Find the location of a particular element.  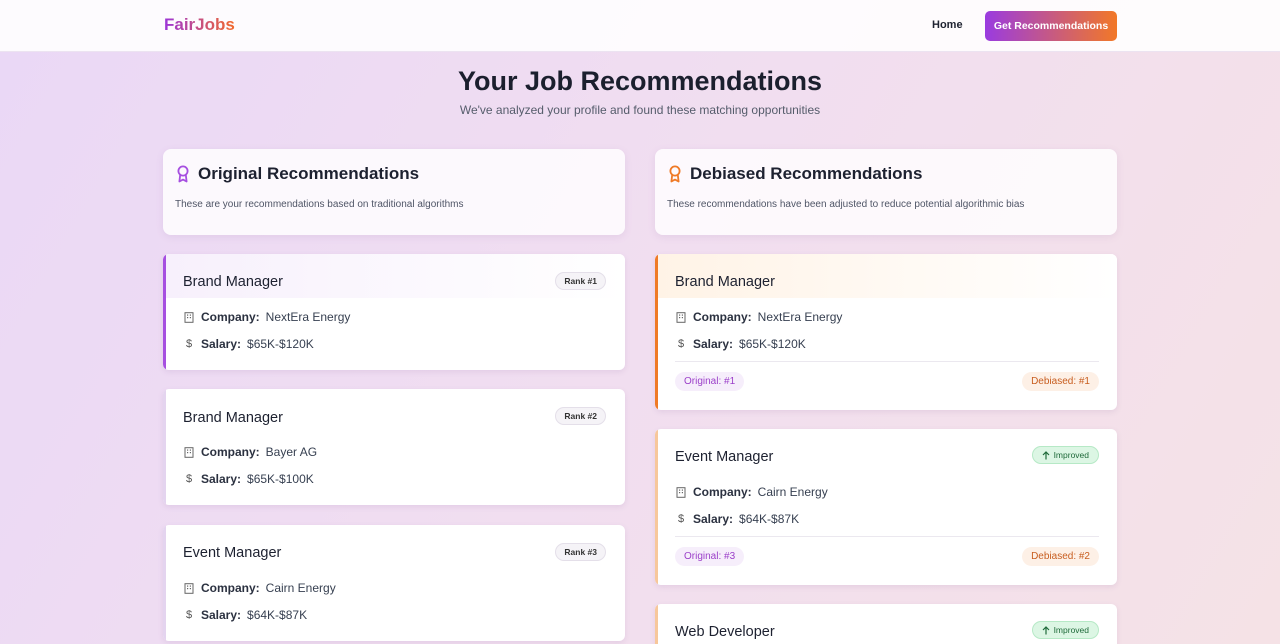

debiased-job-card: Web Developer Improved is located at coordinates (886, 624).